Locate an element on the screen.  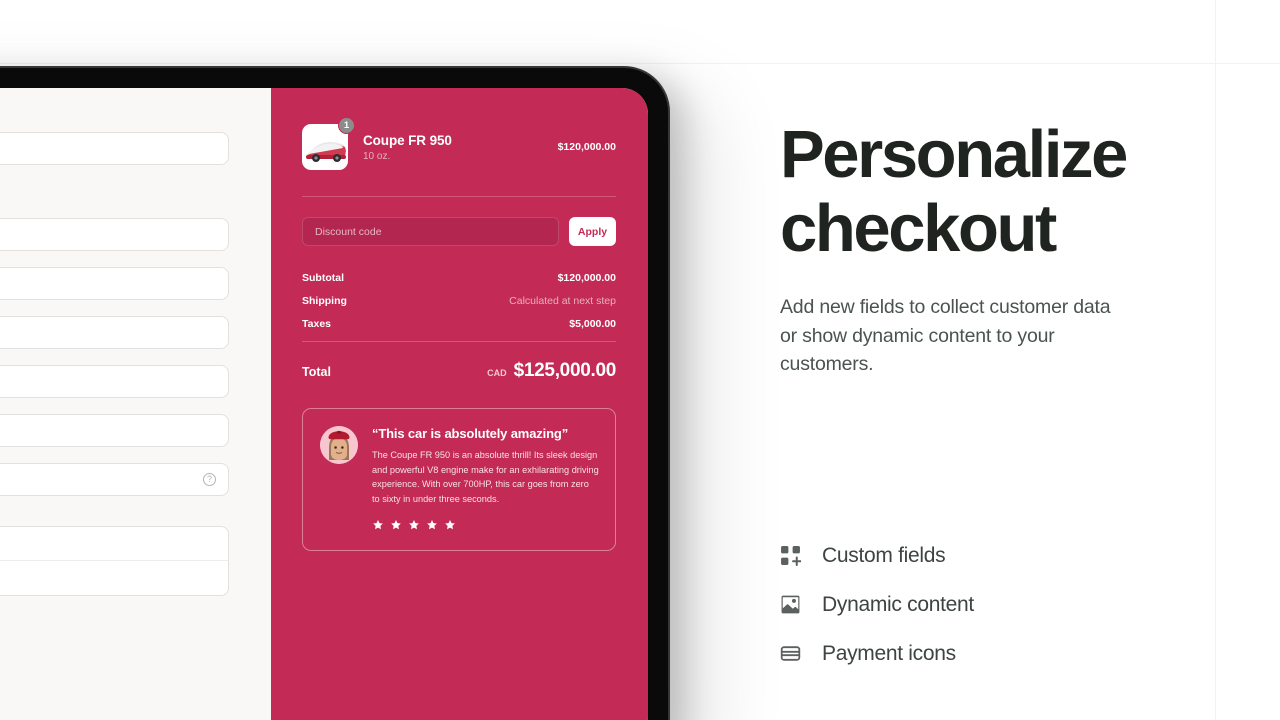
email-field is located at coordinates (114, 148).